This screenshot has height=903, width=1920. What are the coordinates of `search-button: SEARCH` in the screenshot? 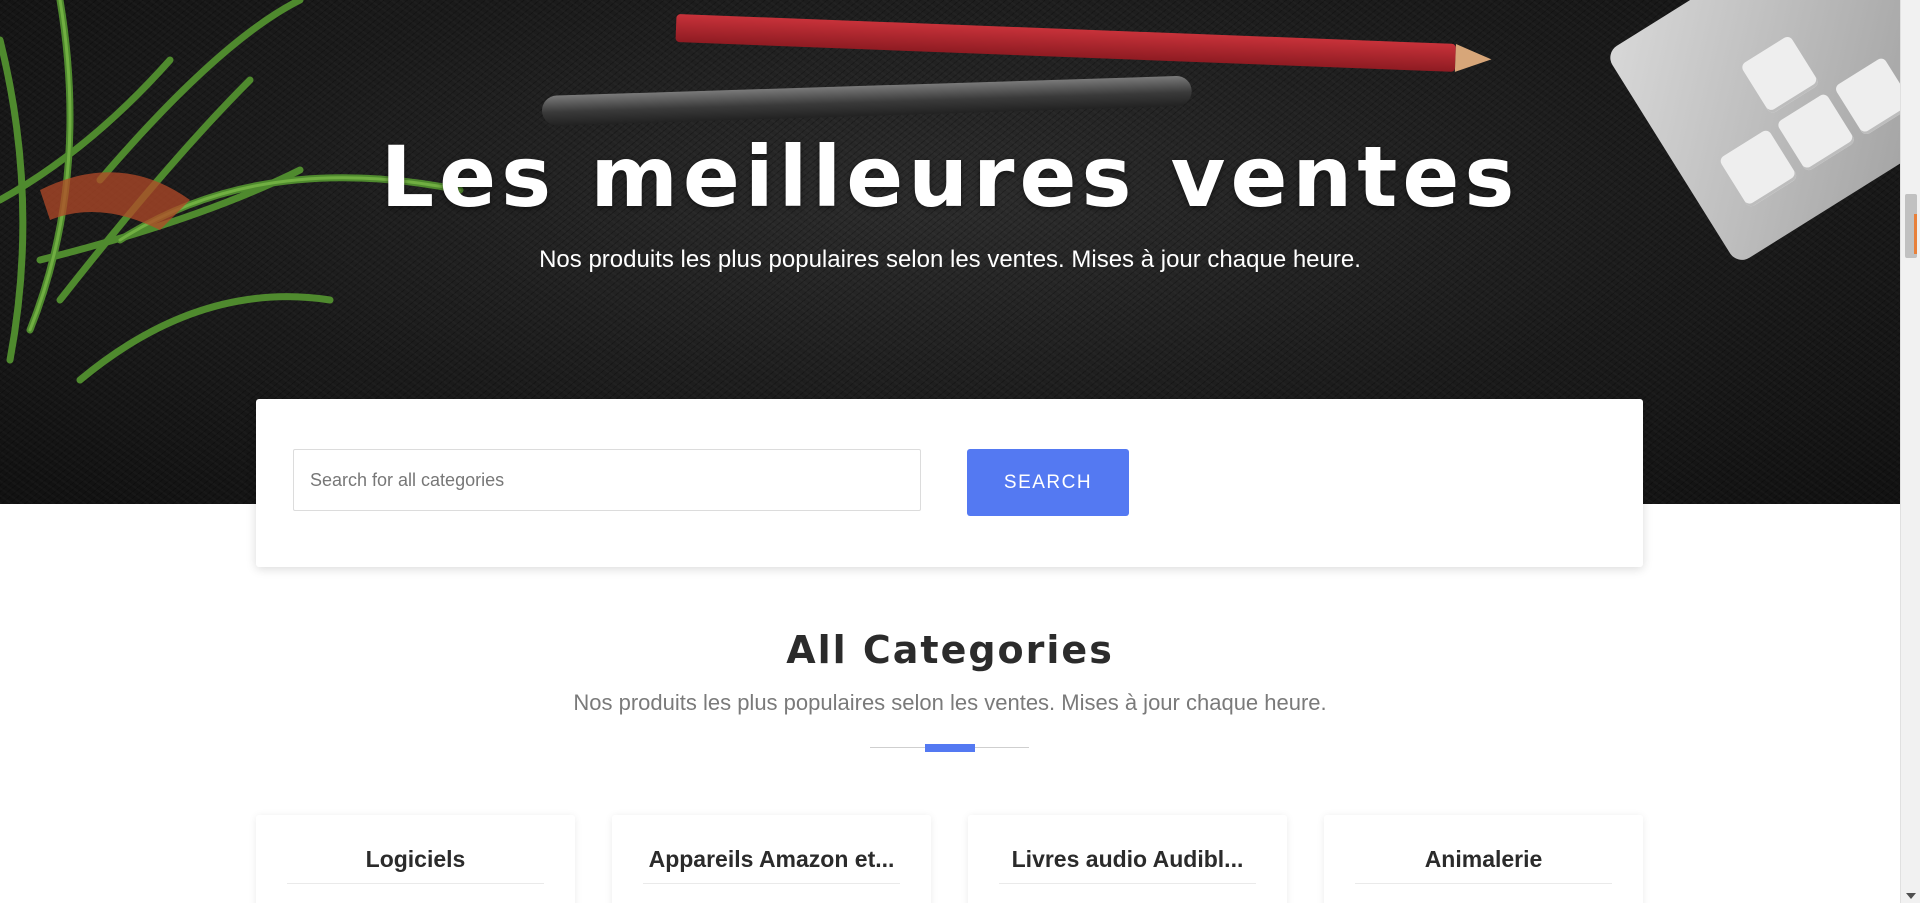 It's located at (1048, 482).